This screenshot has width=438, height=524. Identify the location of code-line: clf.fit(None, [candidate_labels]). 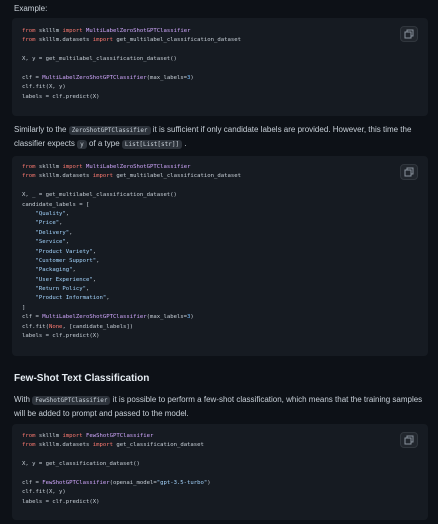
(78, 326).